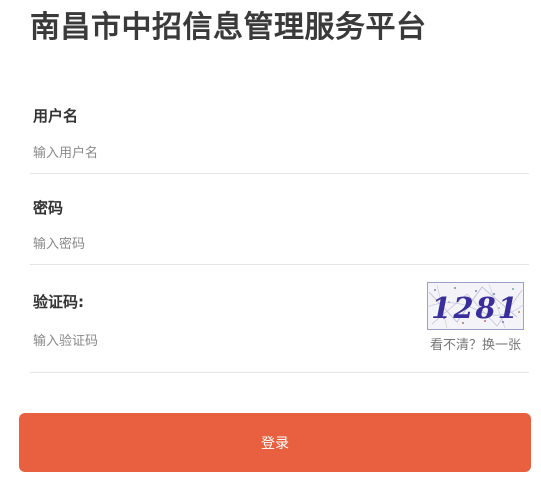  Describe the element at coordinates (221, 244) in the screenshot. I see `password-input` at that location.